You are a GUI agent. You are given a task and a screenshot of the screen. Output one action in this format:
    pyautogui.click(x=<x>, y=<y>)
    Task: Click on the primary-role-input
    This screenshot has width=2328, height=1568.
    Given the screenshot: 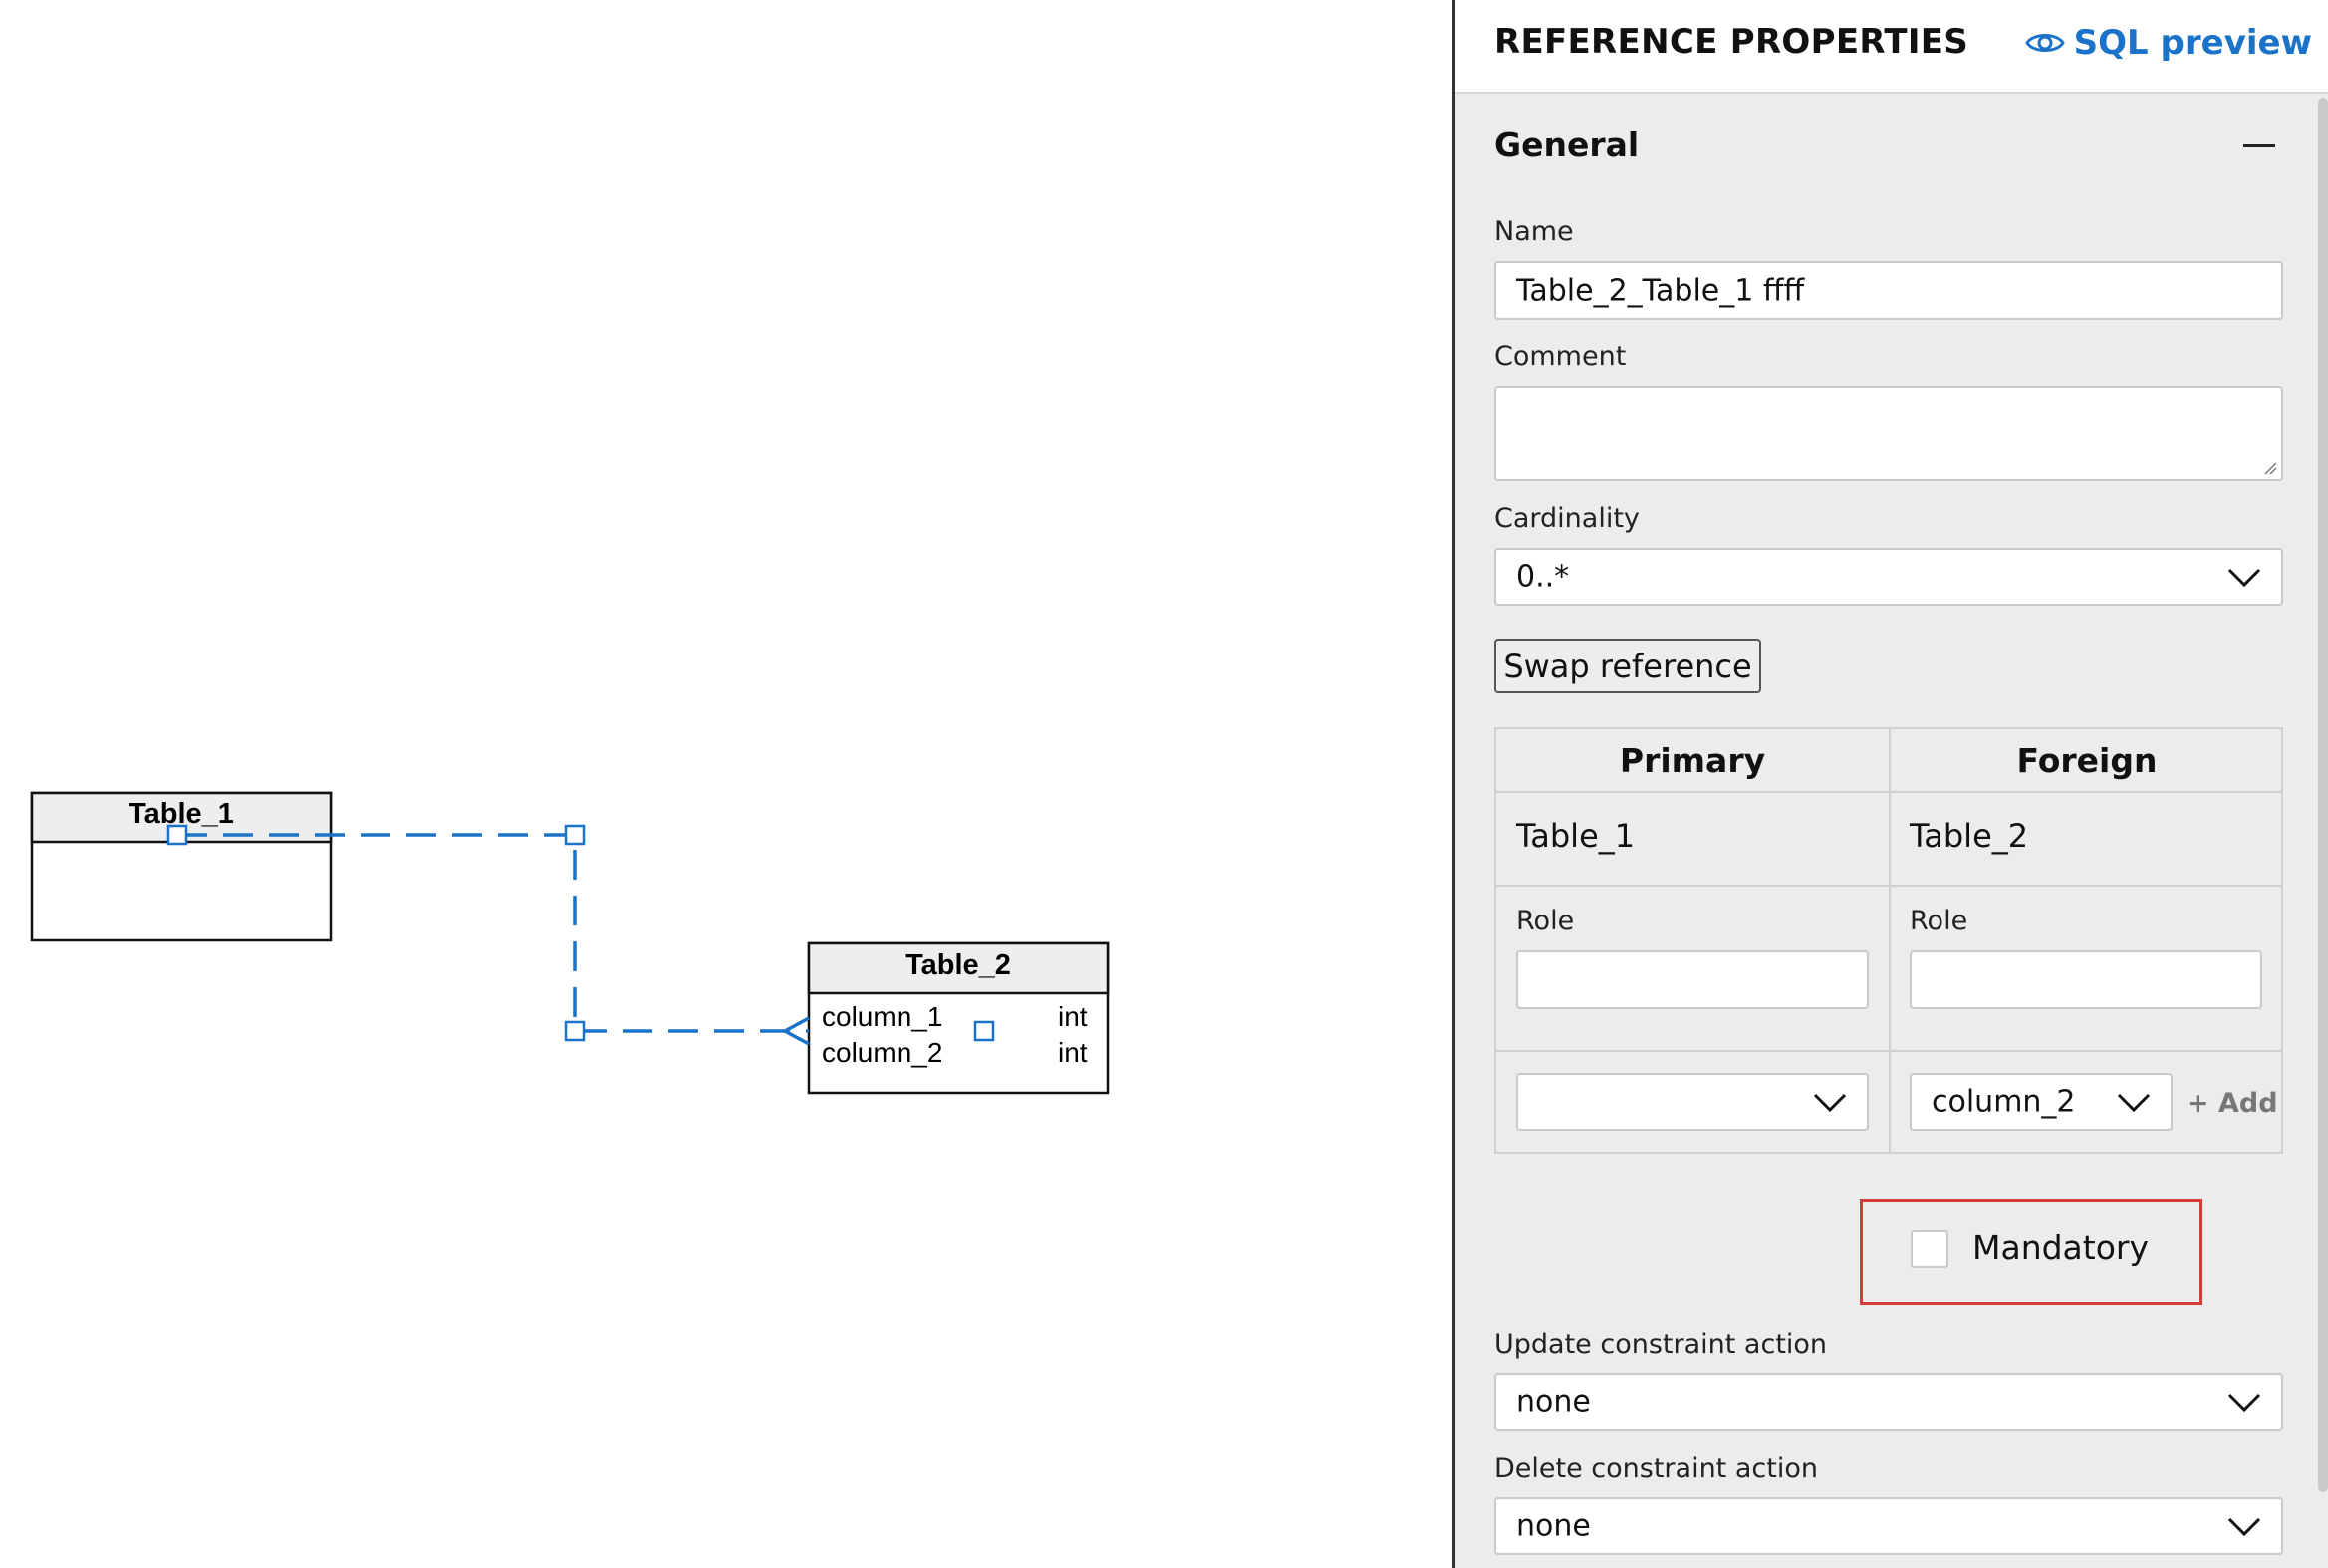 What is the action you would take?
    pyautogui.click(x=1692, y=979)
    